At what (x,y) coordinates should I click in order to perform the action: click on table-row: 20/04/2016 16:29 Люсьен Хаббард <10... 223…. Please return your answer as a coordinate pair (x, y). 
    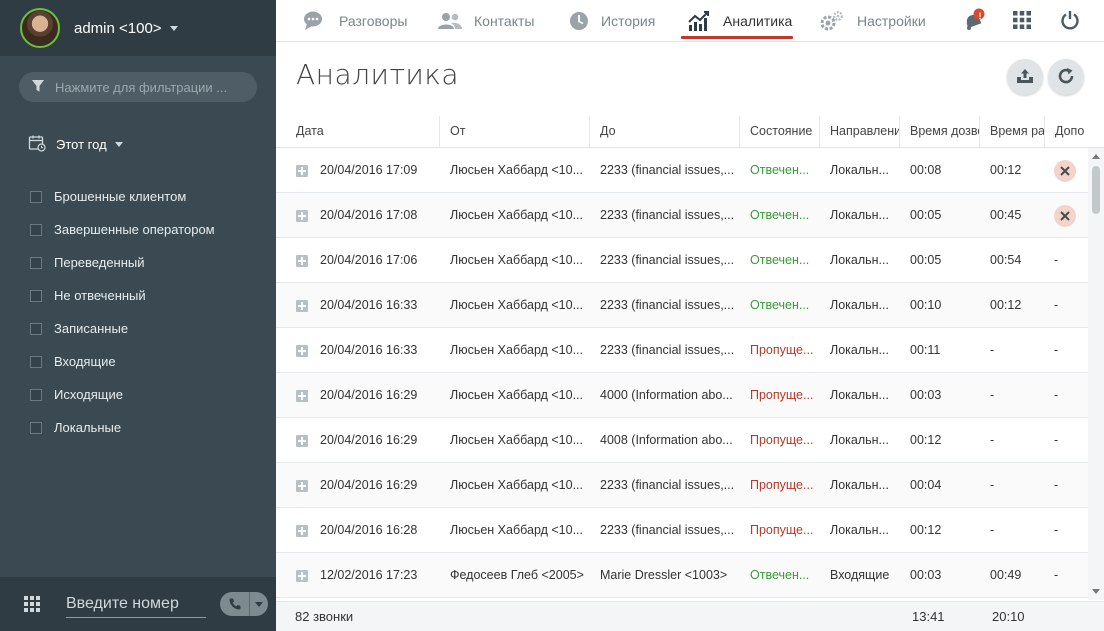
    Looking at the image, I should click on (682, 485).